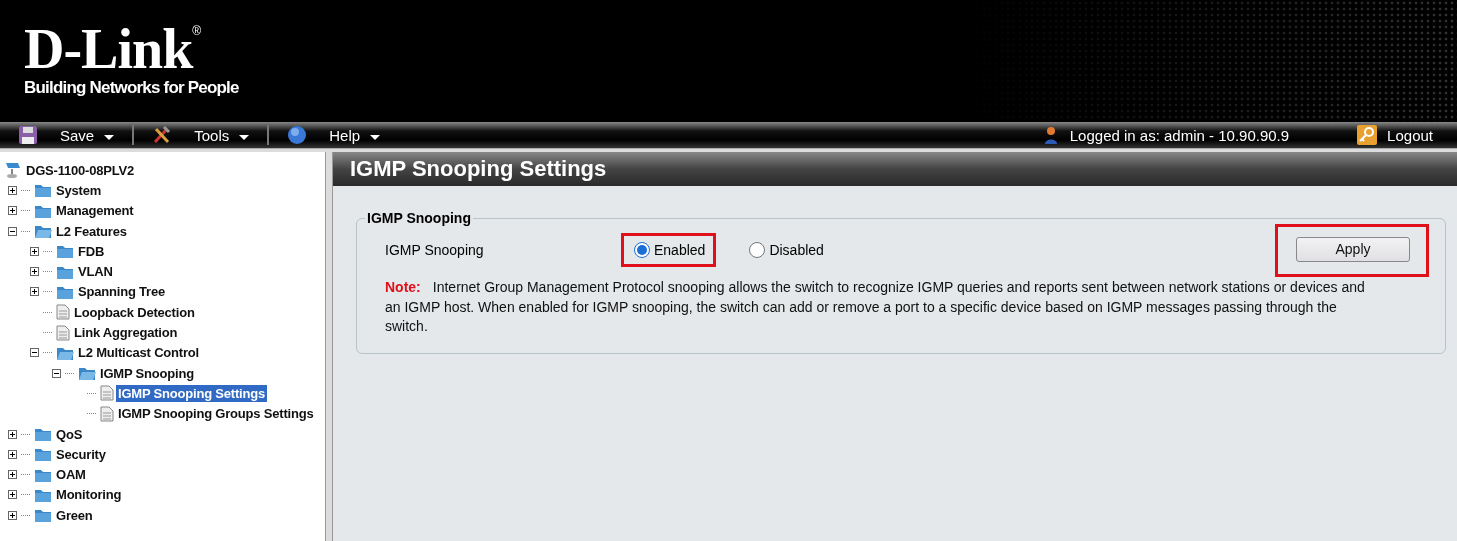 The image size is (1457, 541). What do you see at coordinates (66, 135) in the screenshot?
I see `toolbar-menu: Save` at bounding box center [66, 135].